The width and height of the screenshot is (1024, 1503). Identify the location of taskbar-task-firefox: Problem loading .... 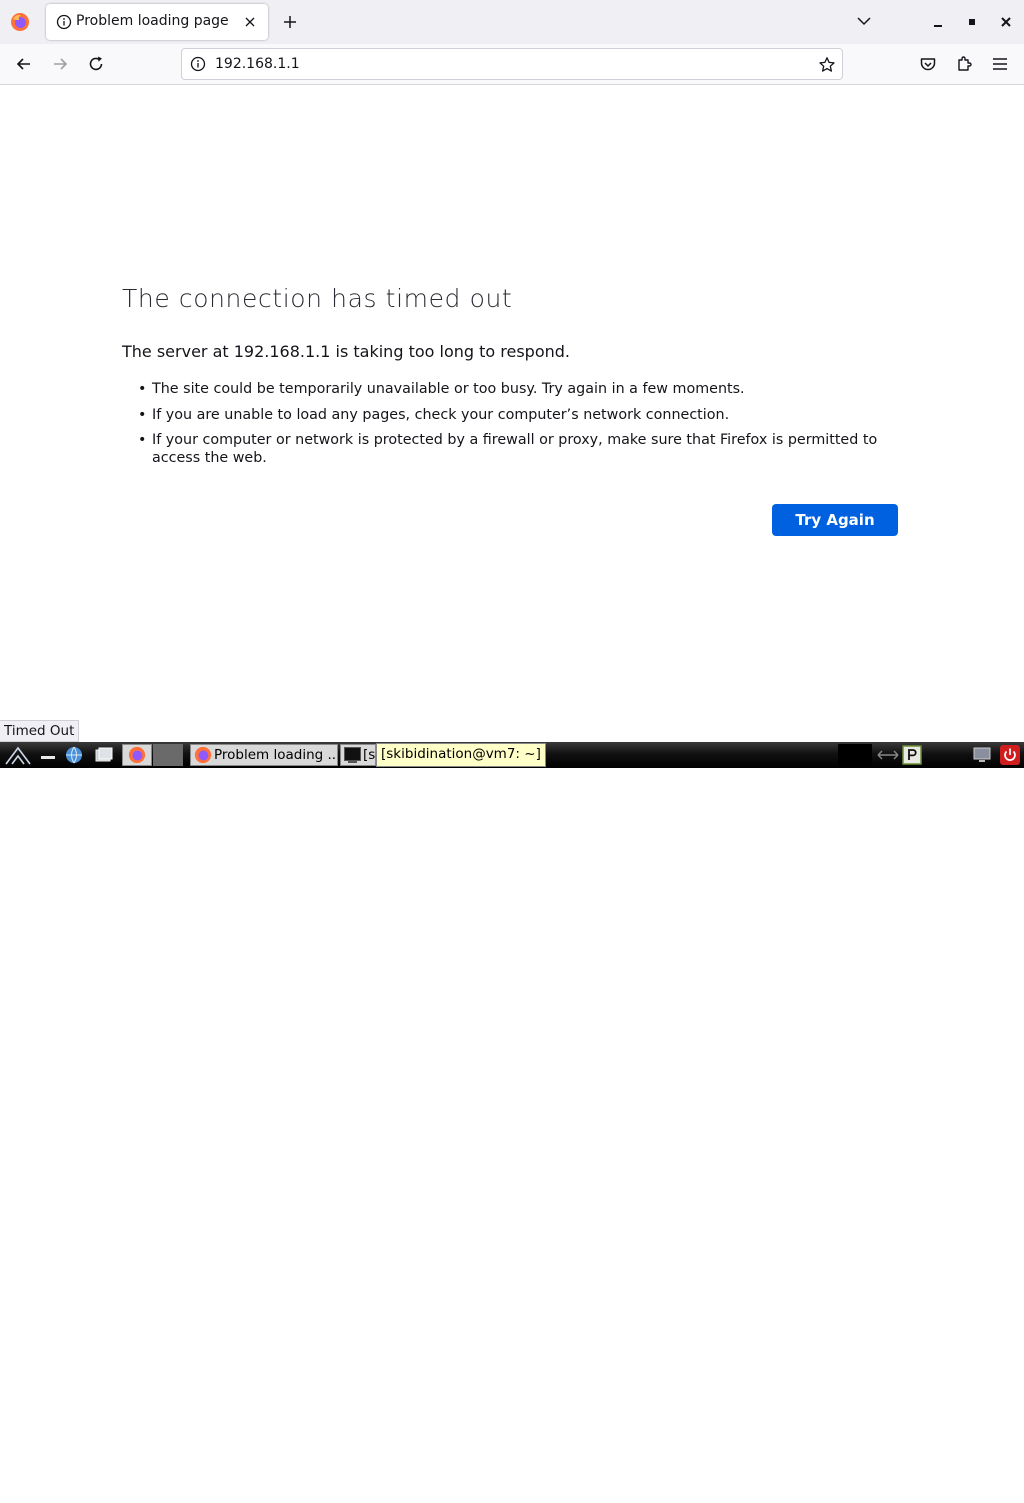
(264, 755).